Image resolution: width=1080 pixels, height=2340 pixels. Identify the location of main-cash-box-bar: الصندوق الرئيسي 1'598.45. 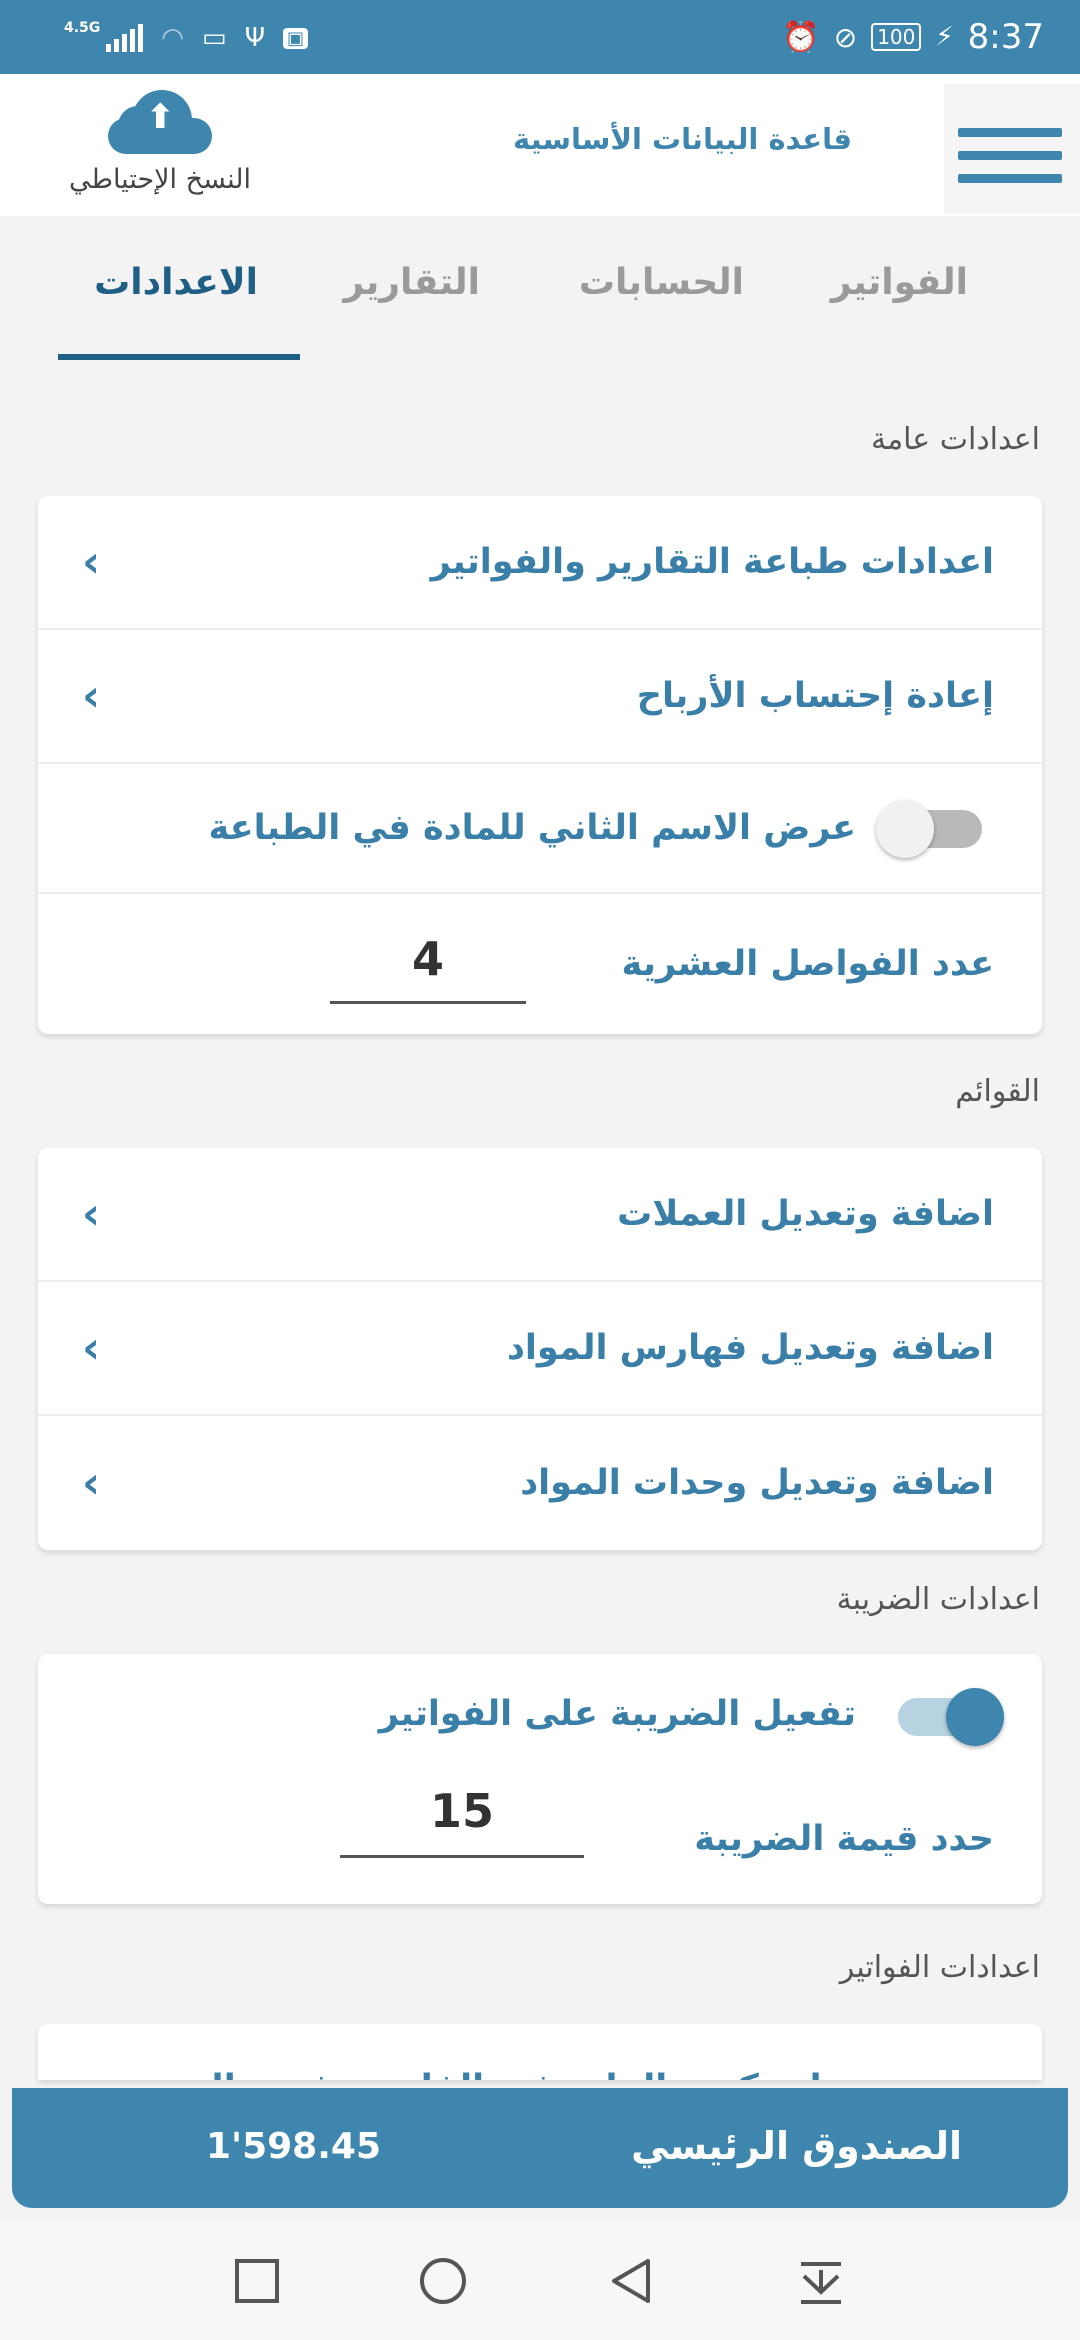
(540, 2148).